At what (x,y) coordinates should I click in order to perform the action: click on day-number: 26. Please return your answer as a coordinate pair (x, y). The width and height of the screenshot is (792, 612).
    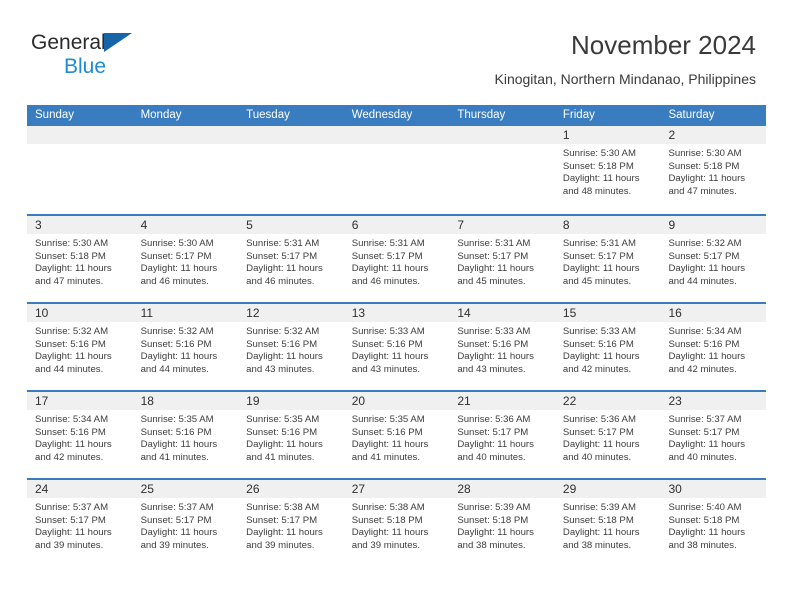
    Looking at the image, I should click on (253, 489).